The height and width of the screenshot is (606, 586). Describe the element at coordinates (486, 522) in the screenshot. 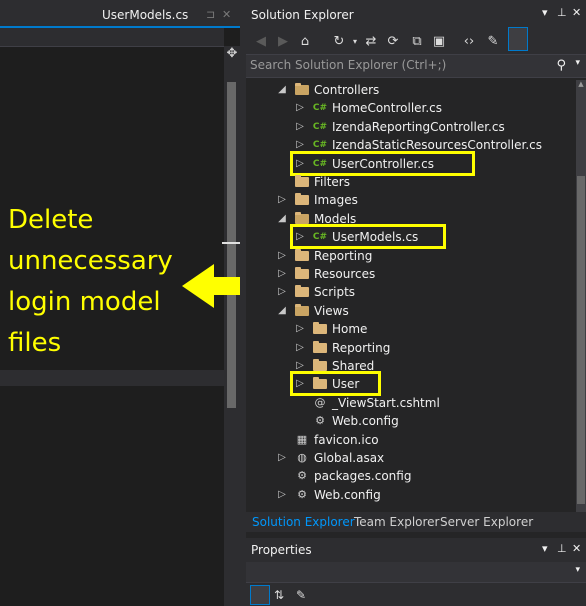

I see `tab-server-explorer: Server Explorer` at that location.